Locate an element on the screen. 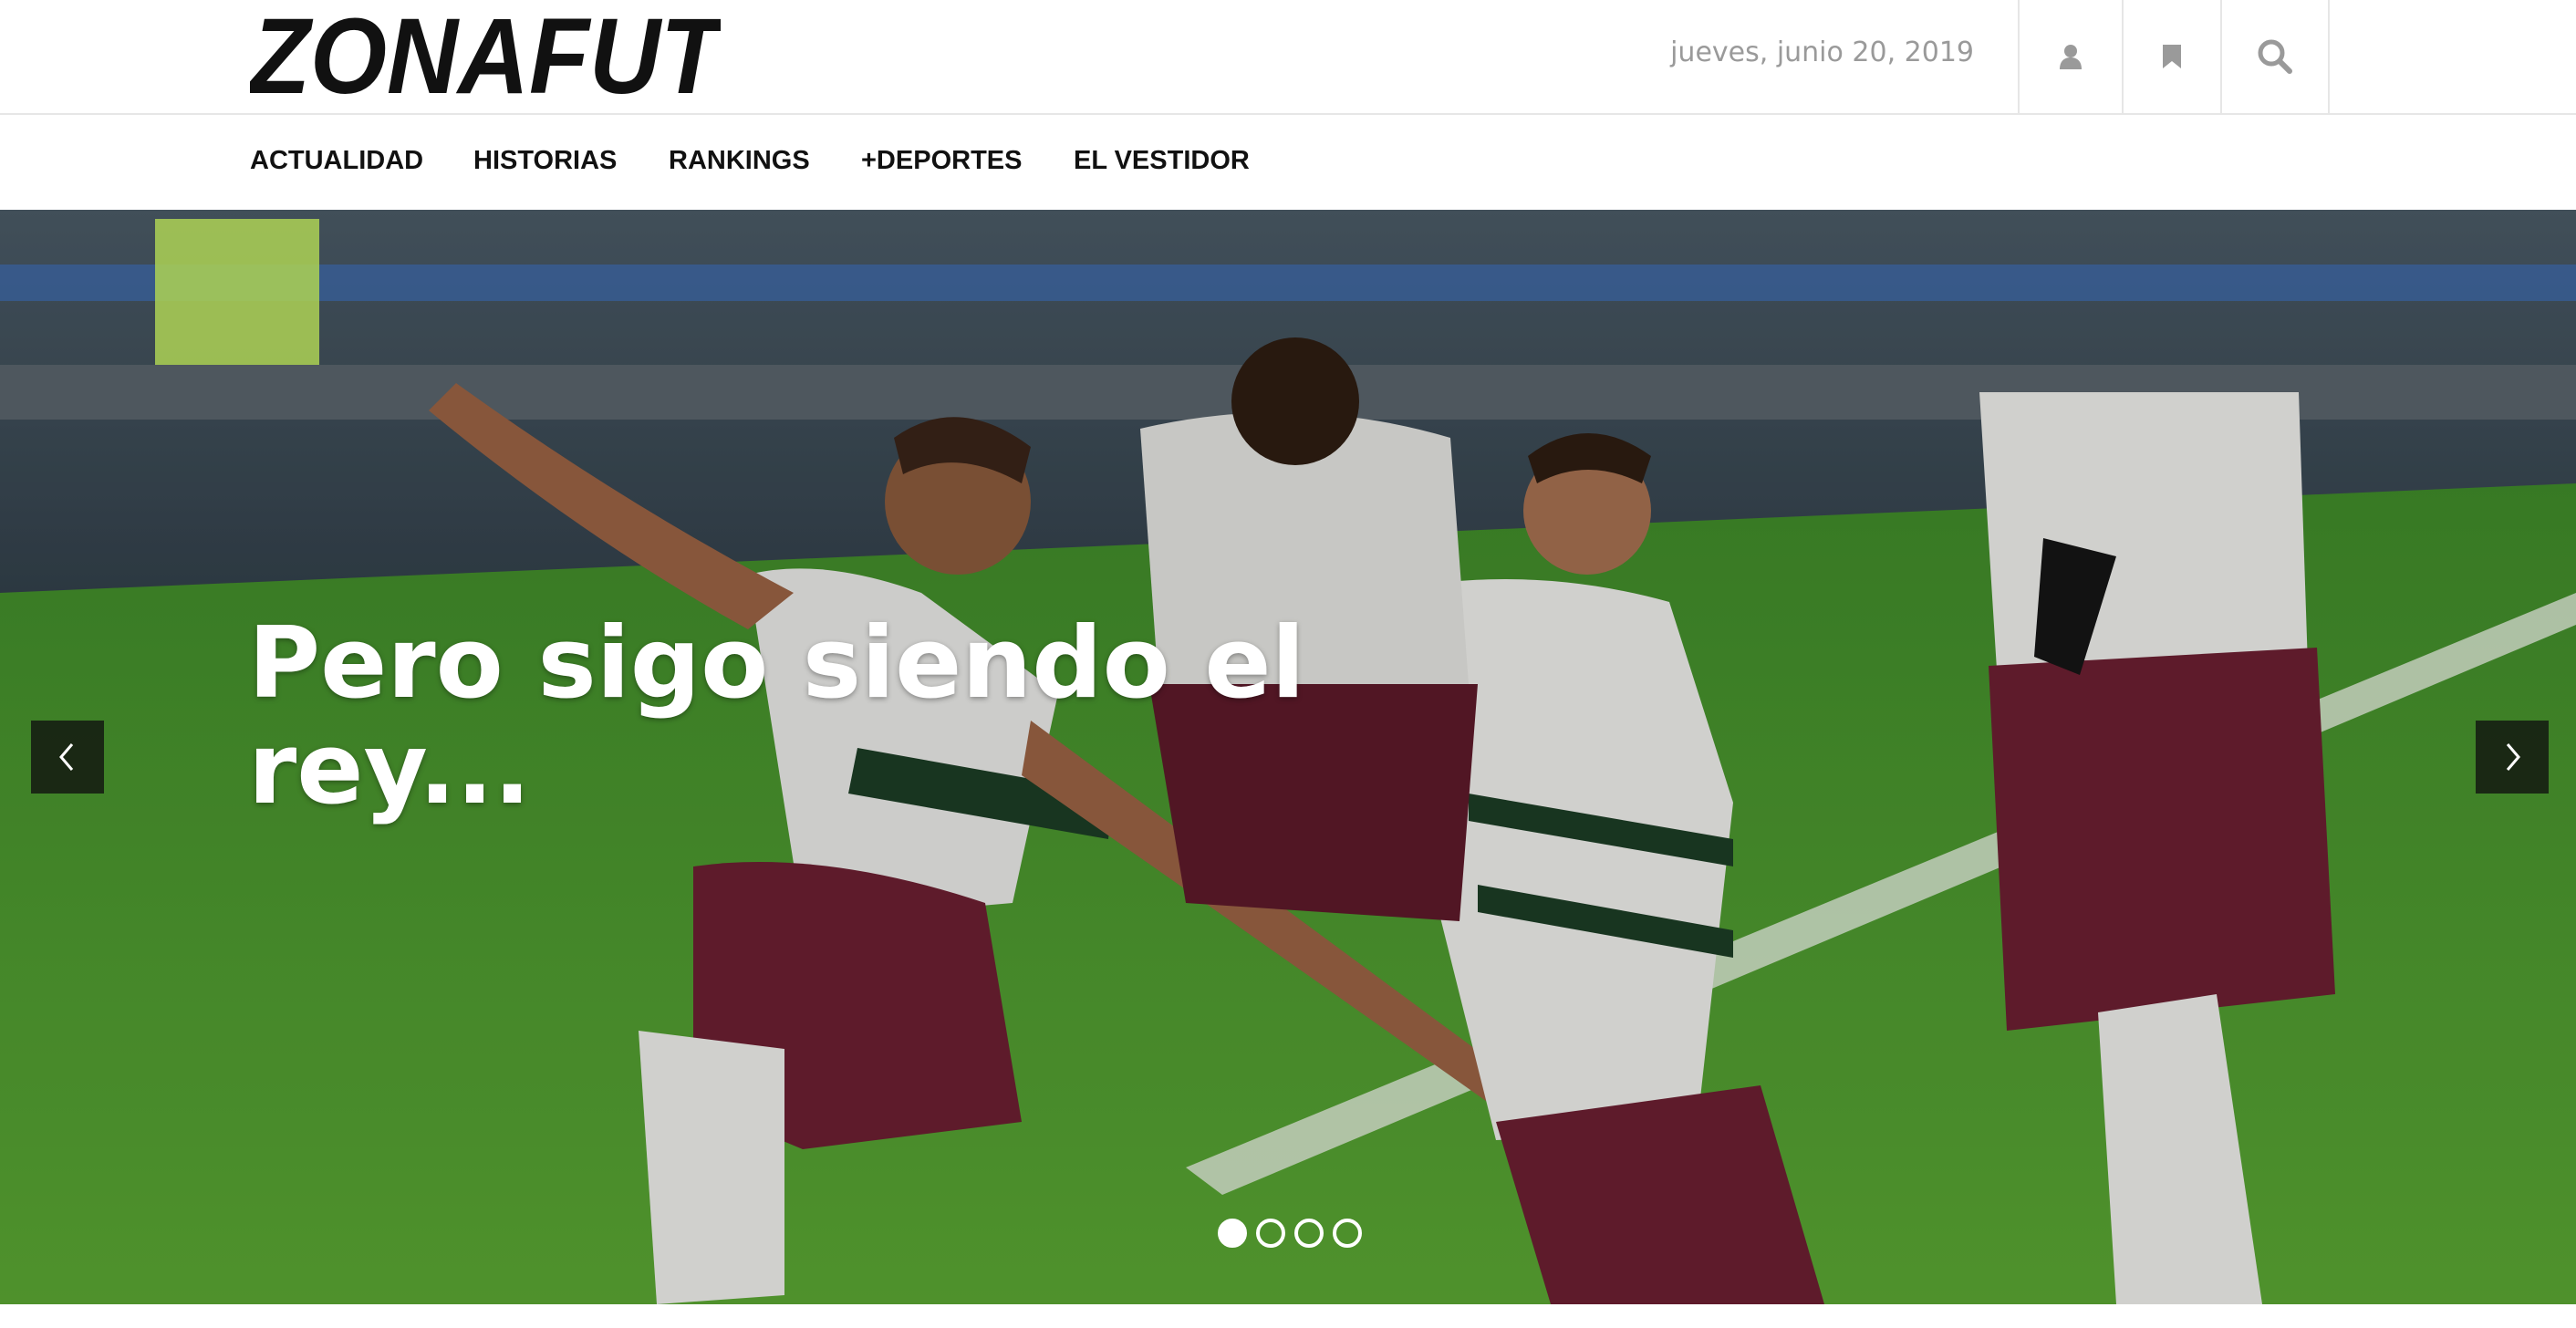  nav-item-historias: HISTORIAS is located at coordinates (545, 161).